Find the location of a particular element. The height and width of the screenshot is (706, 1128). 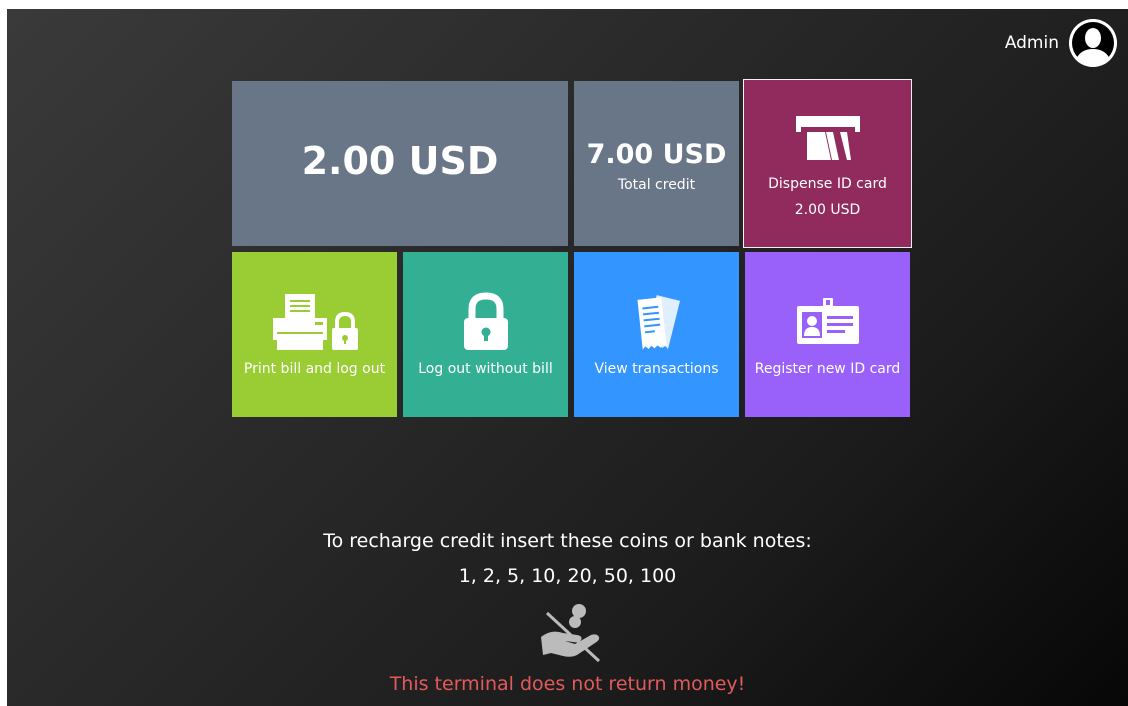

receipts-icon is located at coordinates (657, 325).